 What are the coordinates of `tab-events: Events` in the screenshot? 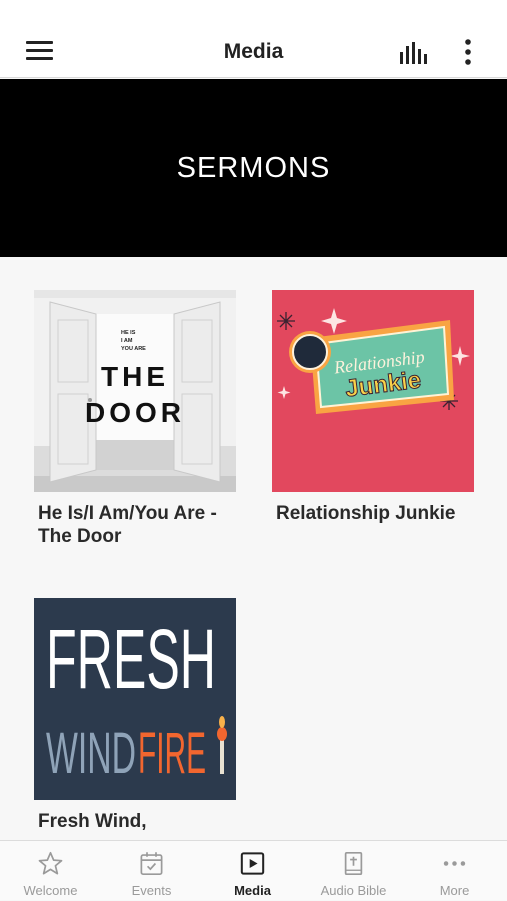 It's located at (151, 871).